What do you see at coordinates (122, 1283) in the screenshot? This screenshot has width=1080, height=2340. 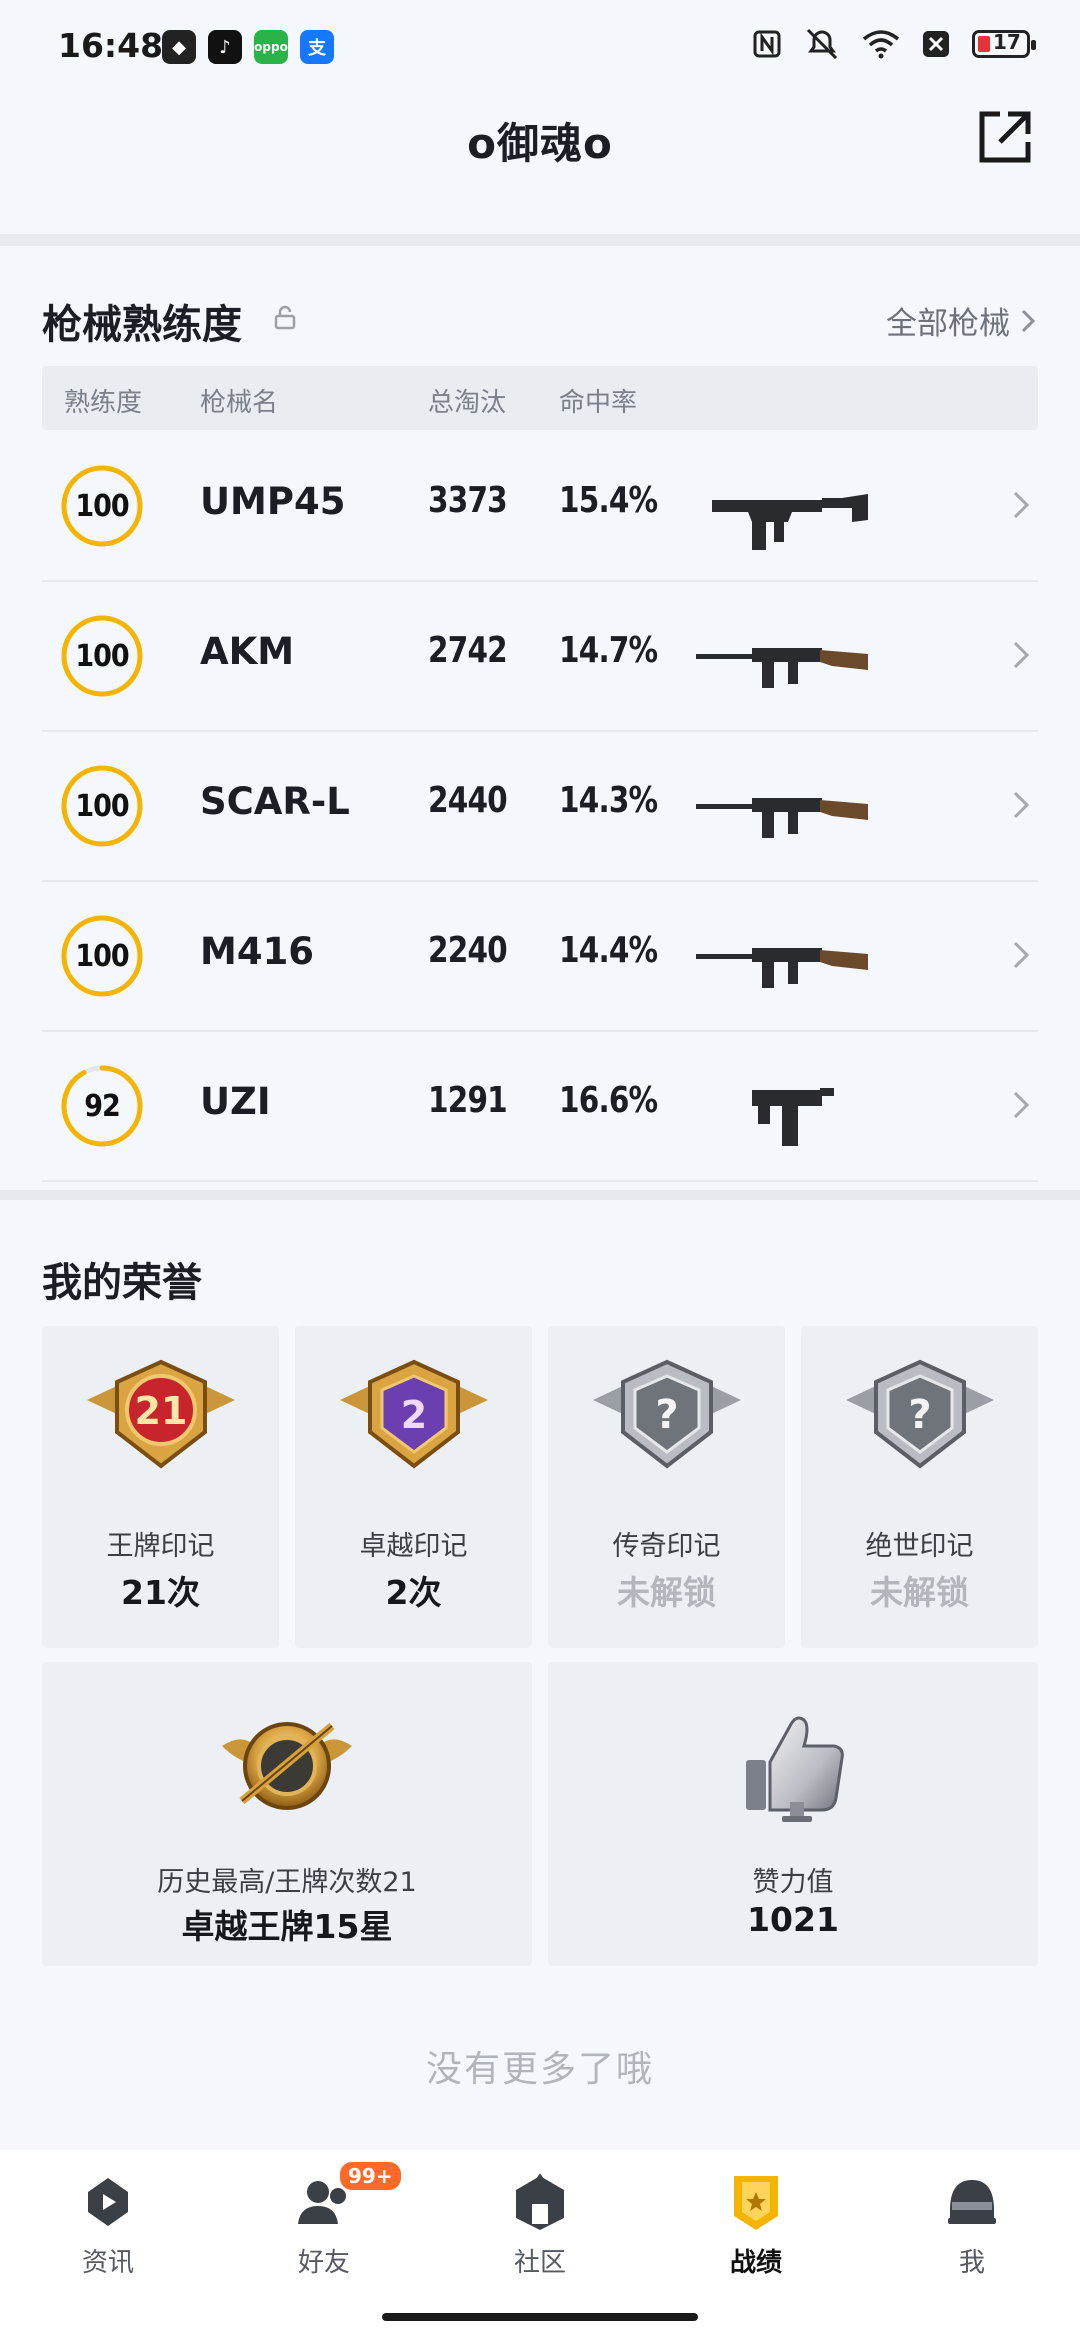 I see `honor-section-title: 我的荣誉` at bounding box center [122, 1283].